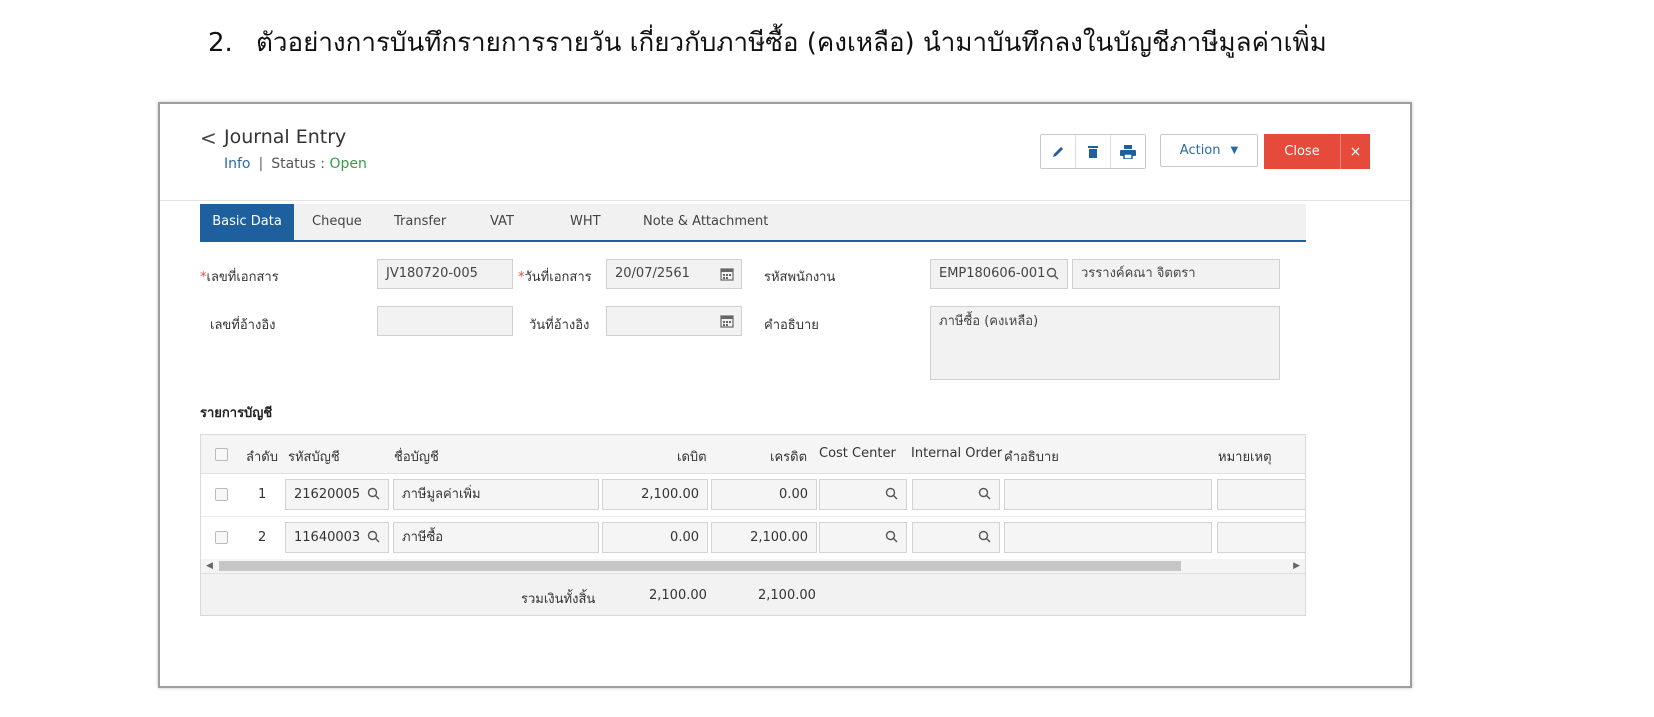 The width and height of the screenshot is (1654, 717). What do you see at coordinates (502, 222) in the screenshot?
I see `tab-vat: VAT` at bounding box center [502, 222].